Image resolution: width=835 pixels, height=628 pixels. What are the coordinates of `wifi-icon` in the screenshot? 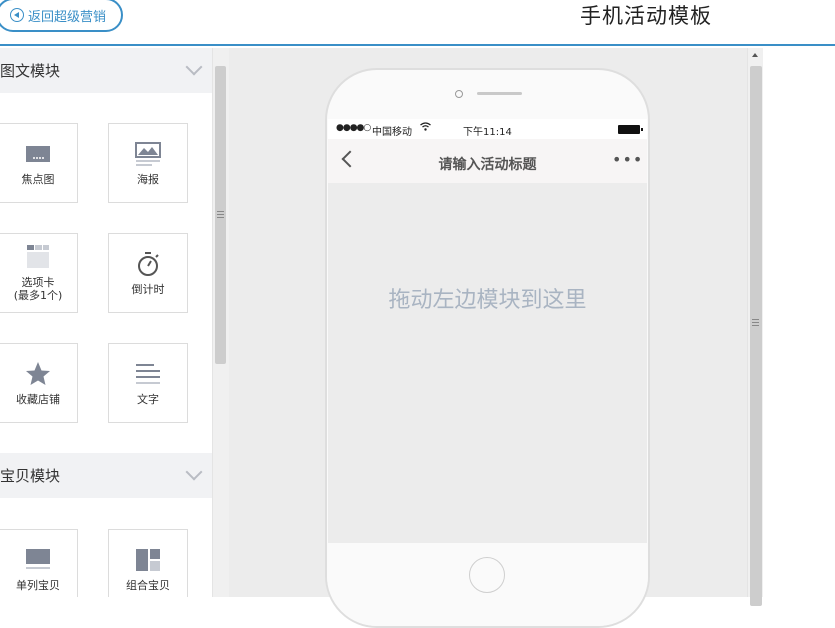 It's located at (425, 128).